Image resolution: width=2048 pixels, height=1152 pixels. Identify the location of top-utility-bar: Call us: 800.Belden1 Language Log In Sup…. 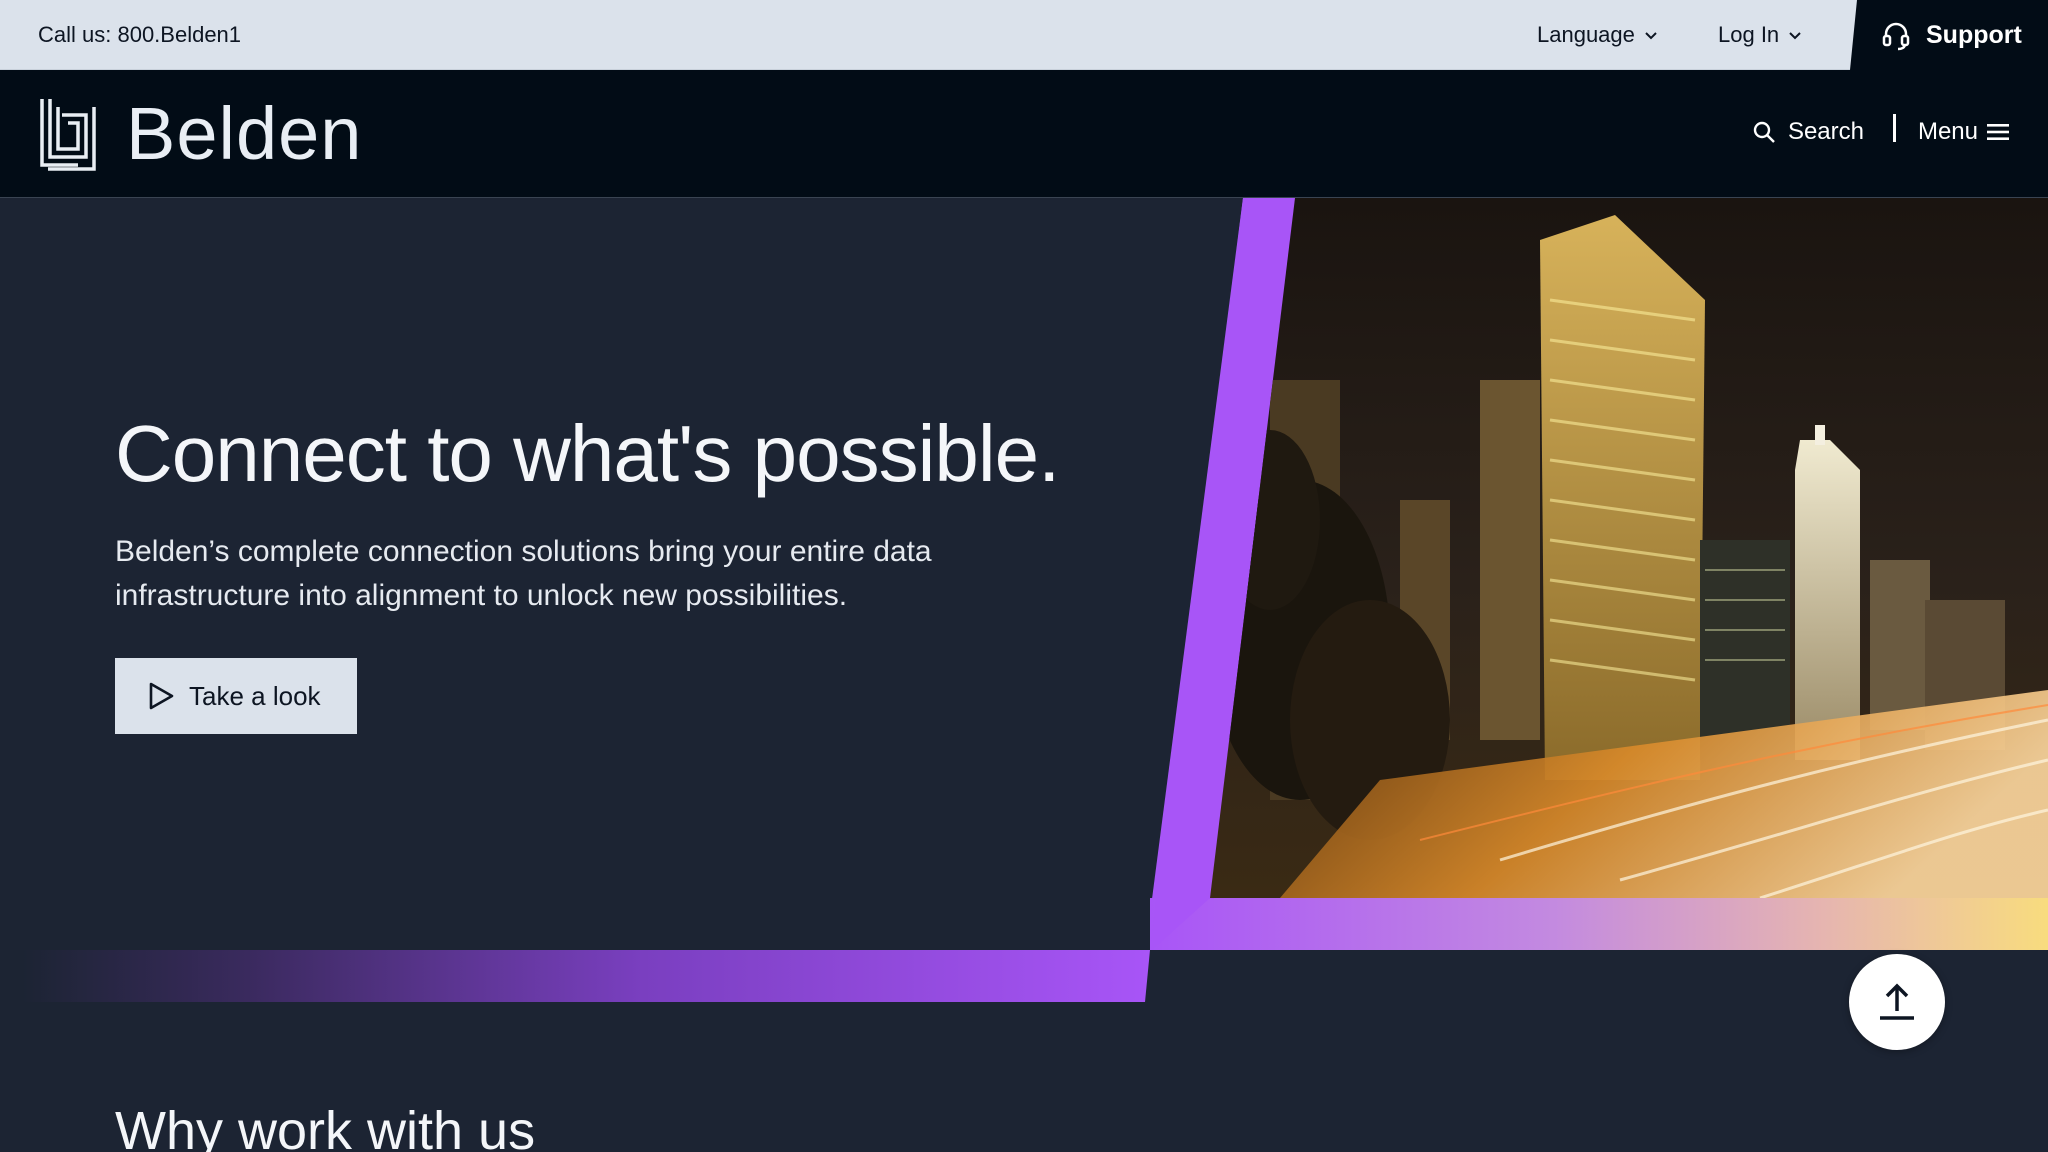
(1024, 35).